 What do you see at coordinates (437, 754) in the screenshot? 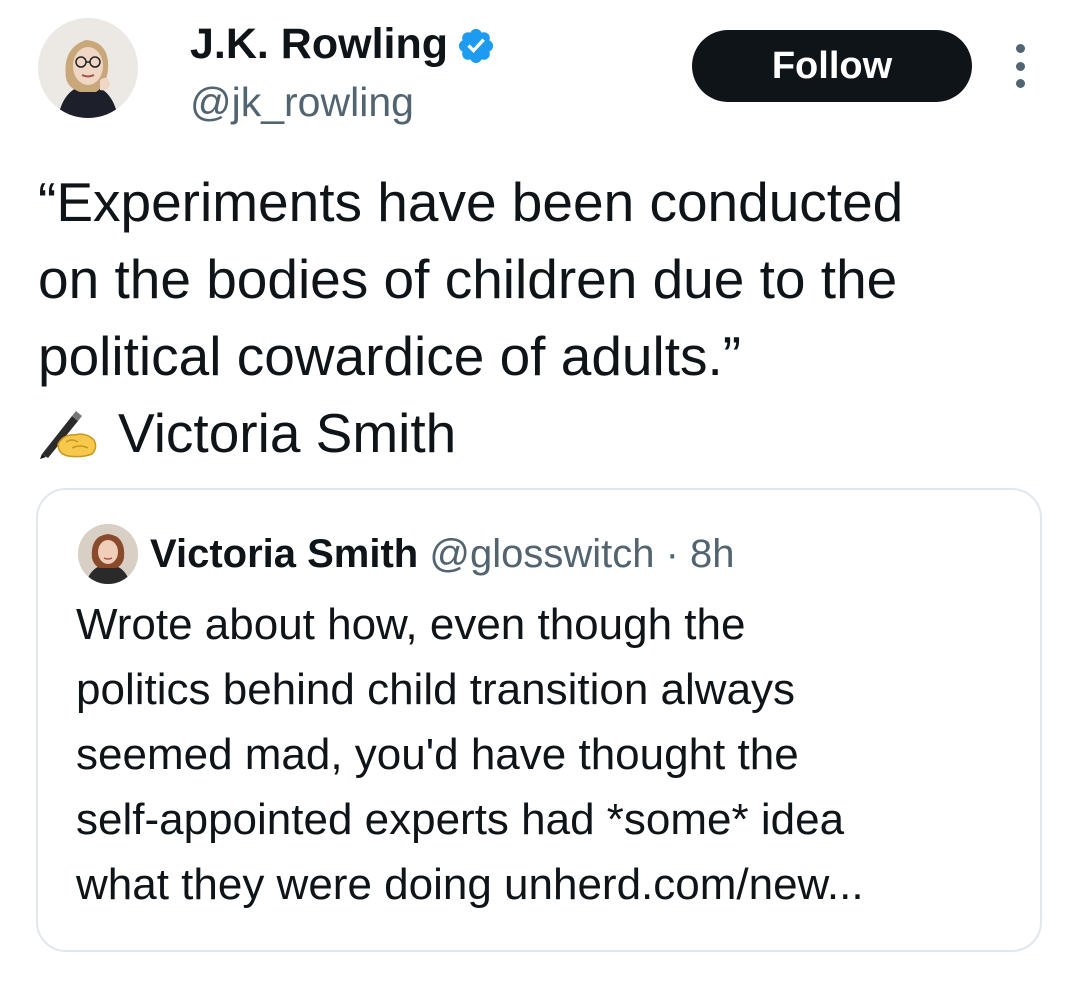
I see `quote-text-line: seemed mad, you'd have thought the` at bounding box center [437, 754].